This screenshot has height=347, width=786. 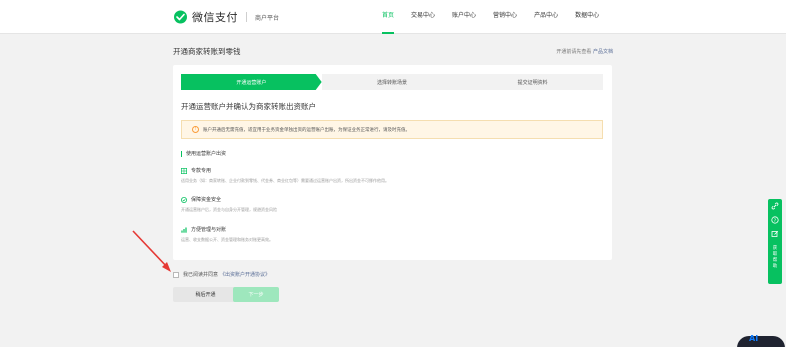 I want to click on shield-icon, so click(x=184, y=199).